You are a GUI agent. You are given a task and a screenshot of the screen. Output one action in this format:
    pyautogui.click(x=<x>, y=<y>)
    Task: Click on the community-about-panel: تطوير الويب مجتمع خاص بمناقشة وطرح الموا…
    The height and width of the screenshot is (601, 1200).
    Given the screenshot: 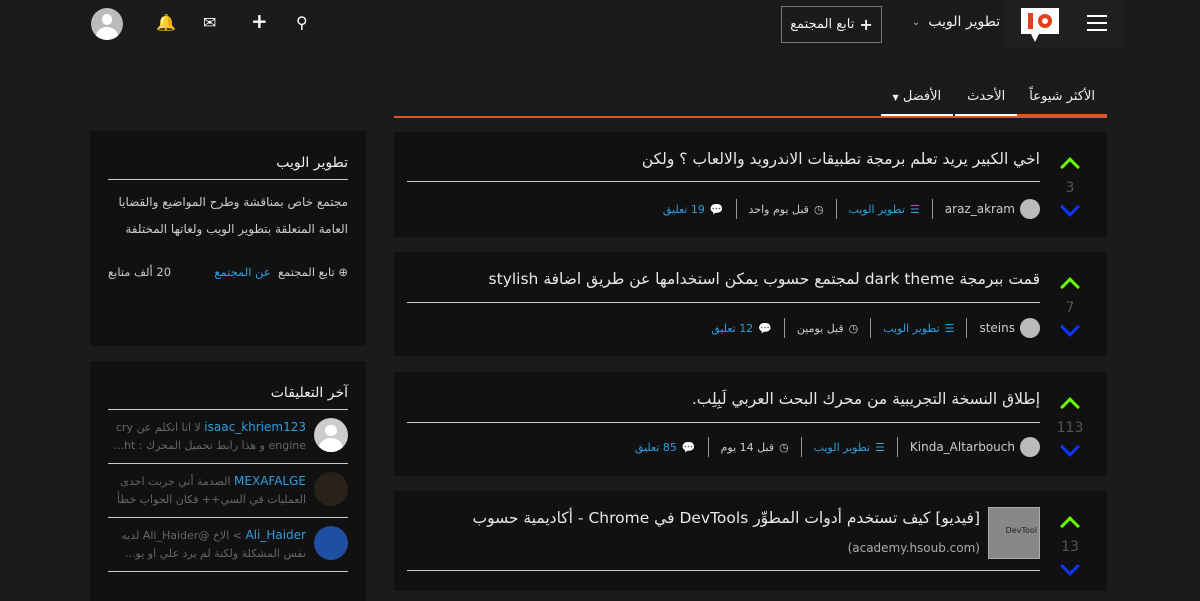 What is the action you would take?
    pyautogui.click(x=228, y=238)
    